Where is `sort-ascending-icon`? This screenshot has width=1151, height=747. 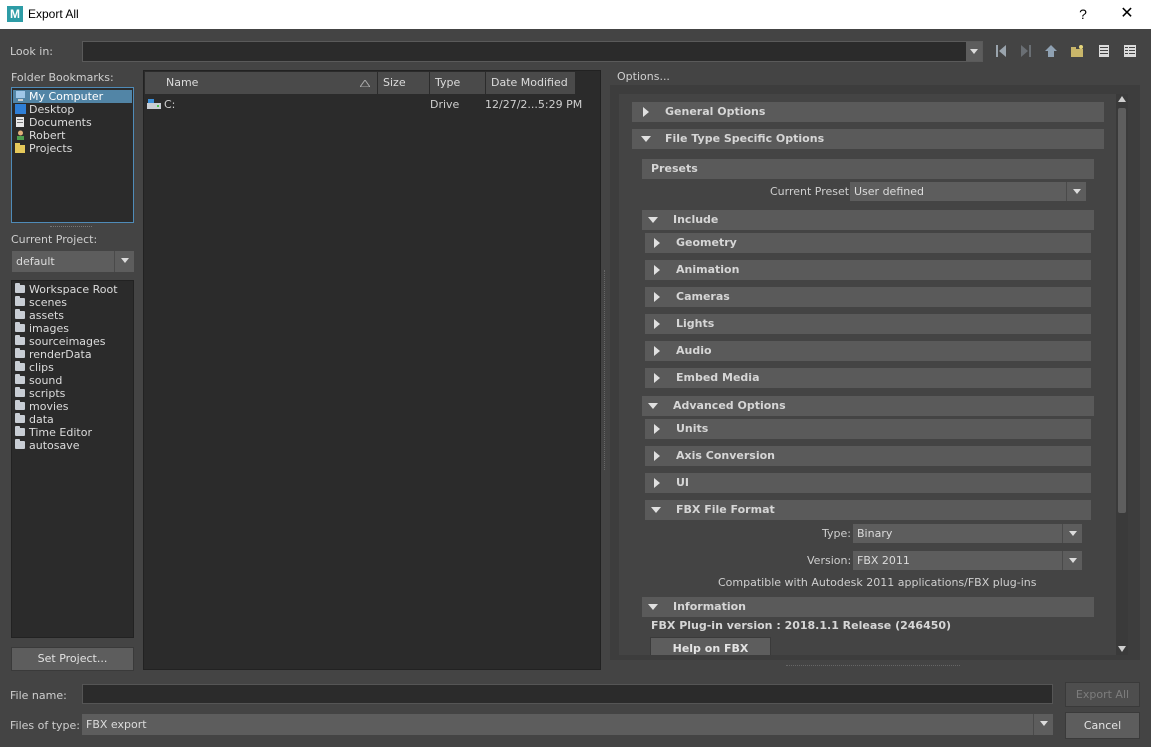 sort-ascending-icon is located at coordinates (365, 83).